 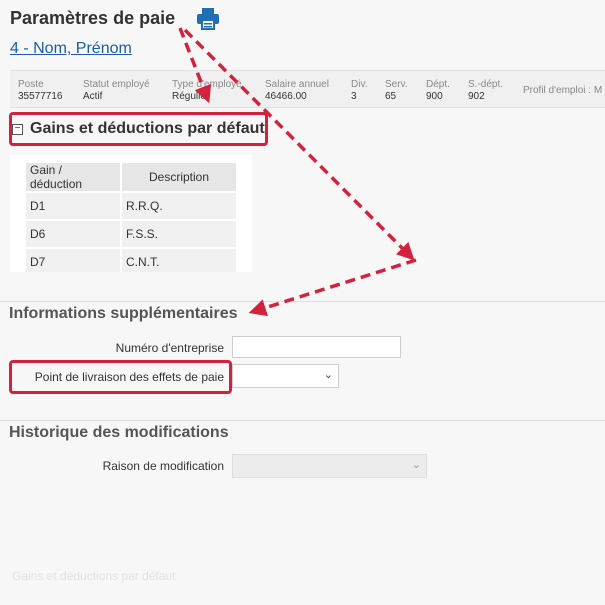 What do you see at coordinates (485, 91) in the screenshot?
I see `info-sdept: S.-dépt. 902` at bounding box center [485, 91].